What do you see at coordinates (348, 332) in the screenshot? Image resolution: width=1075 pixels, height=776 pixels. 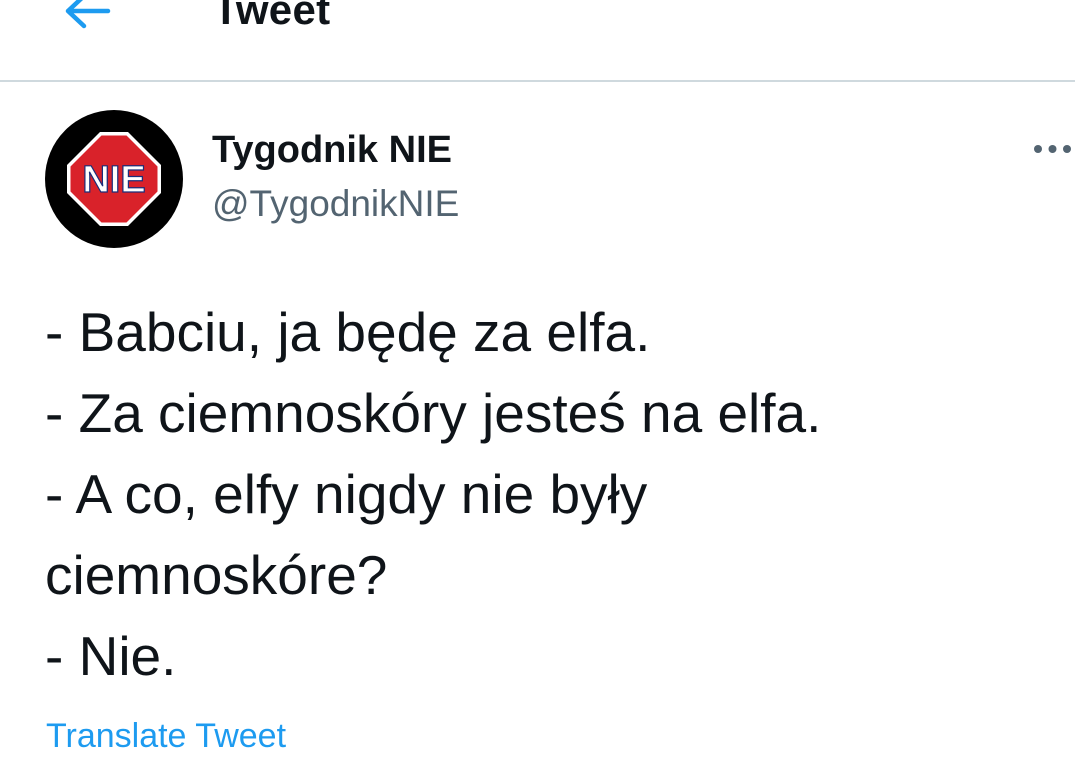 I see `tweet-line: - Babciu, ja będę za elfa.` at bounding box center [348, 332].